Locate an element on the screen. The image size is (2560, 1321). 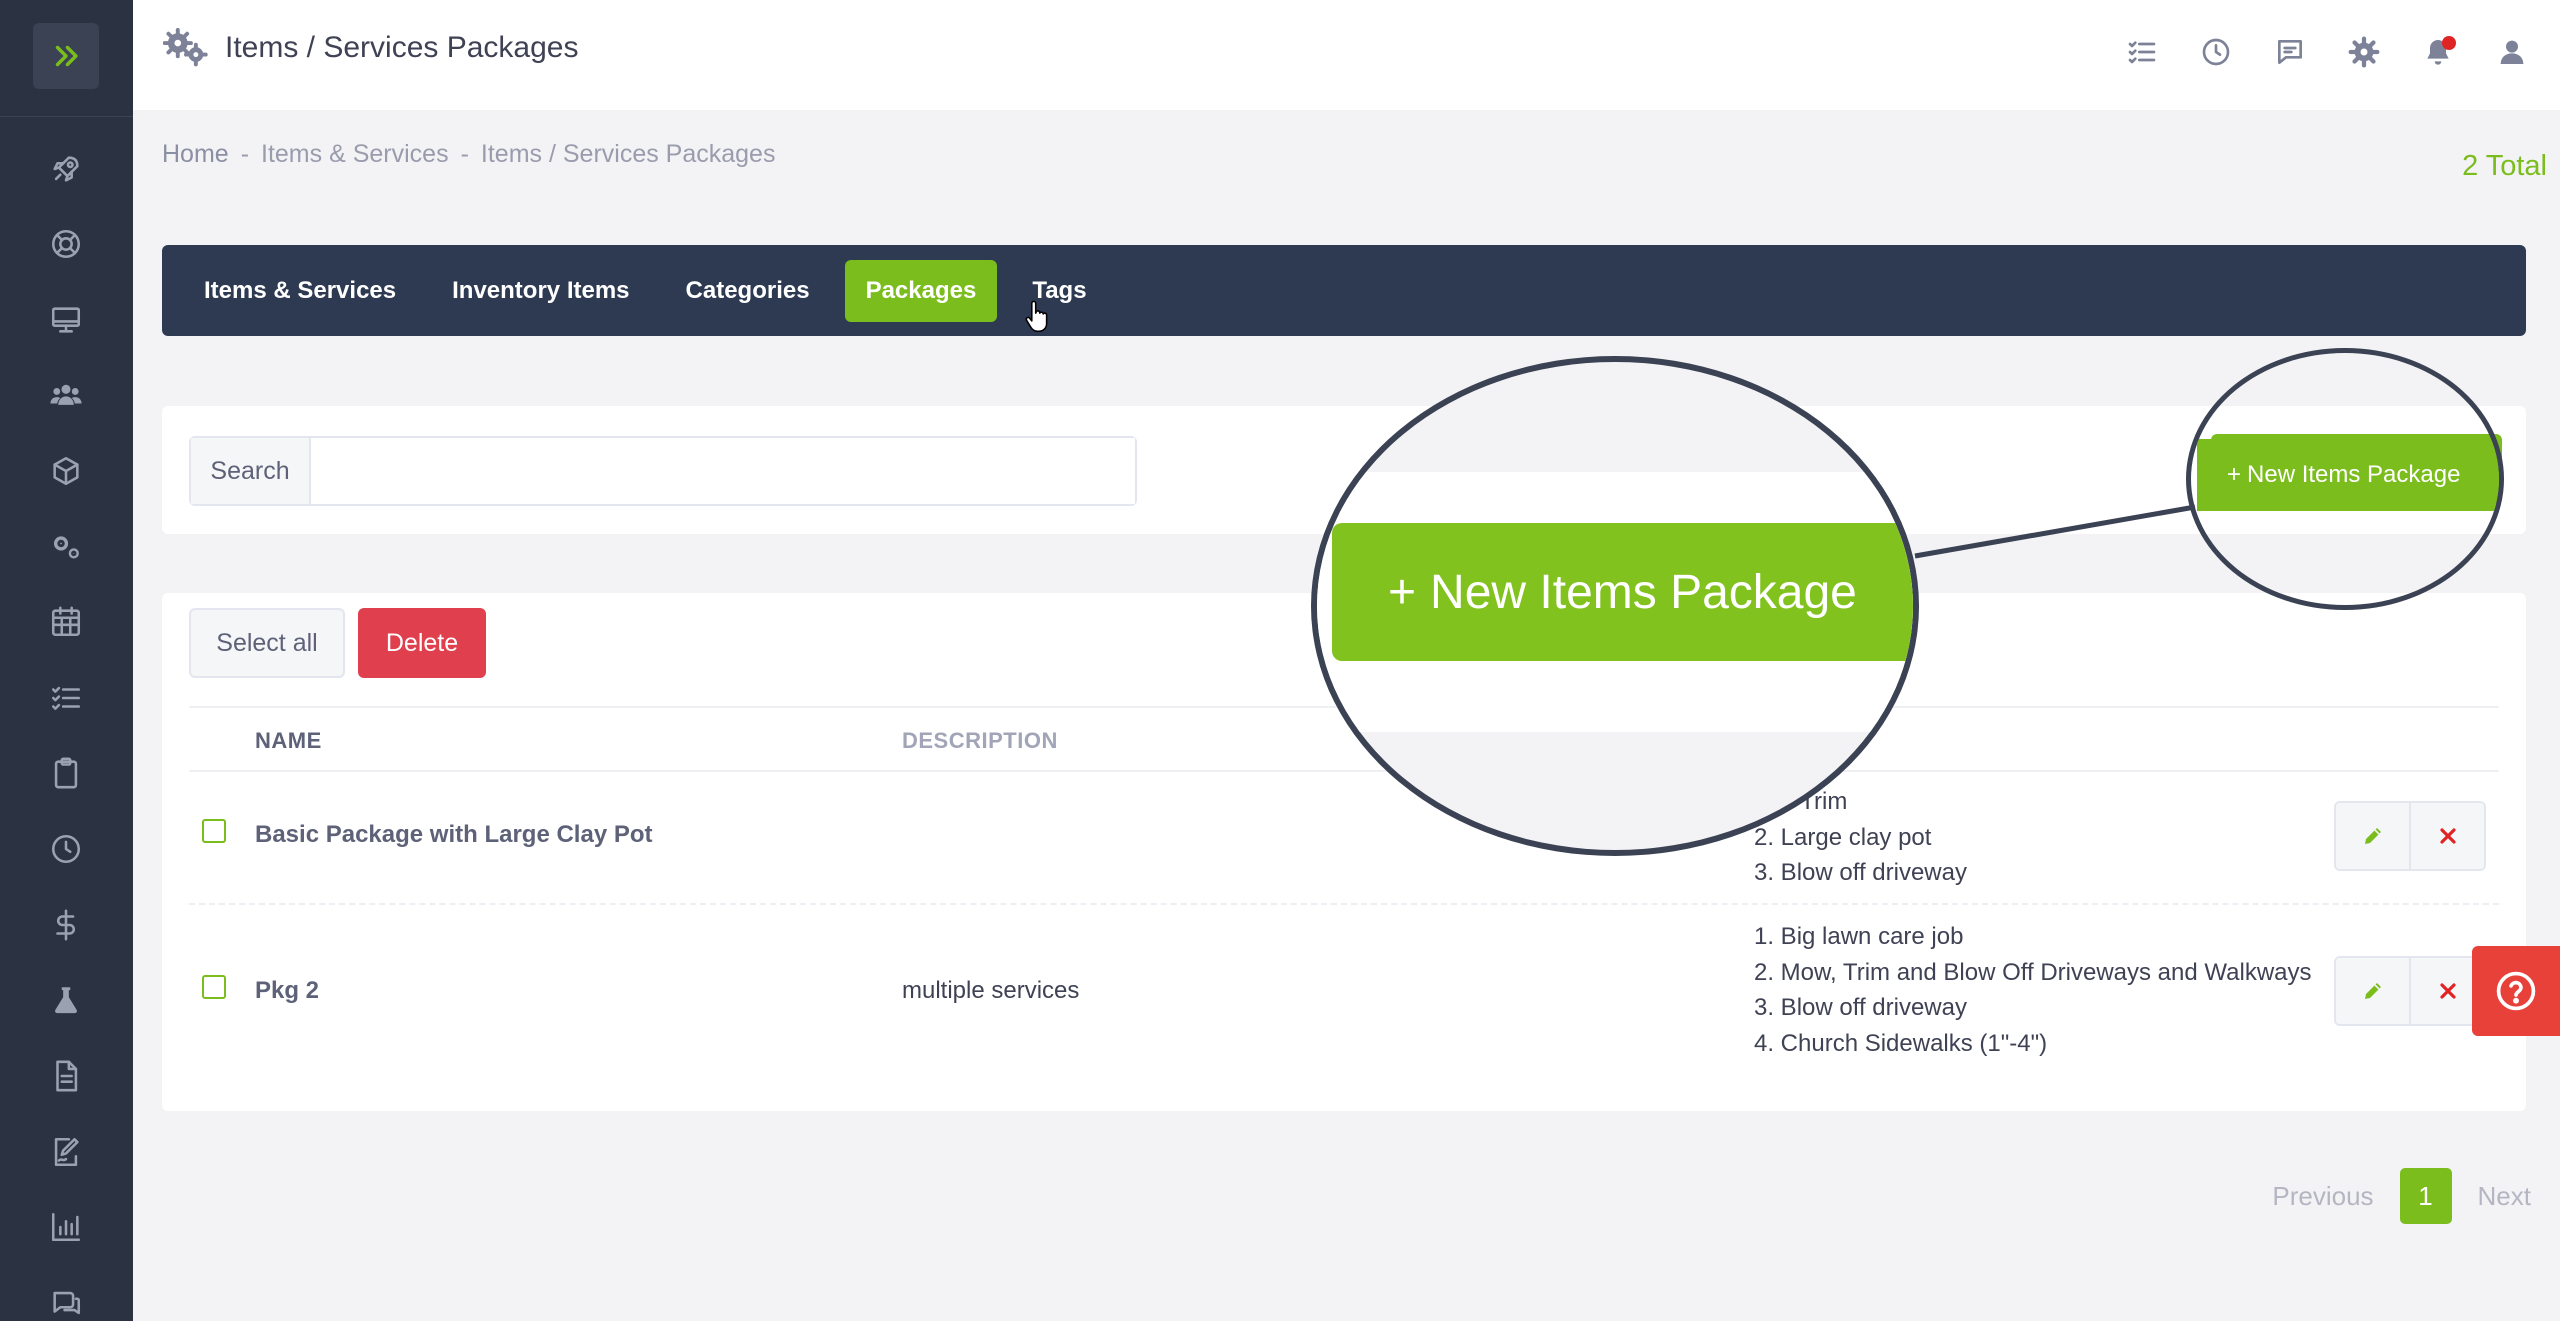
gear-icon is located at coordinates (2364, 52).